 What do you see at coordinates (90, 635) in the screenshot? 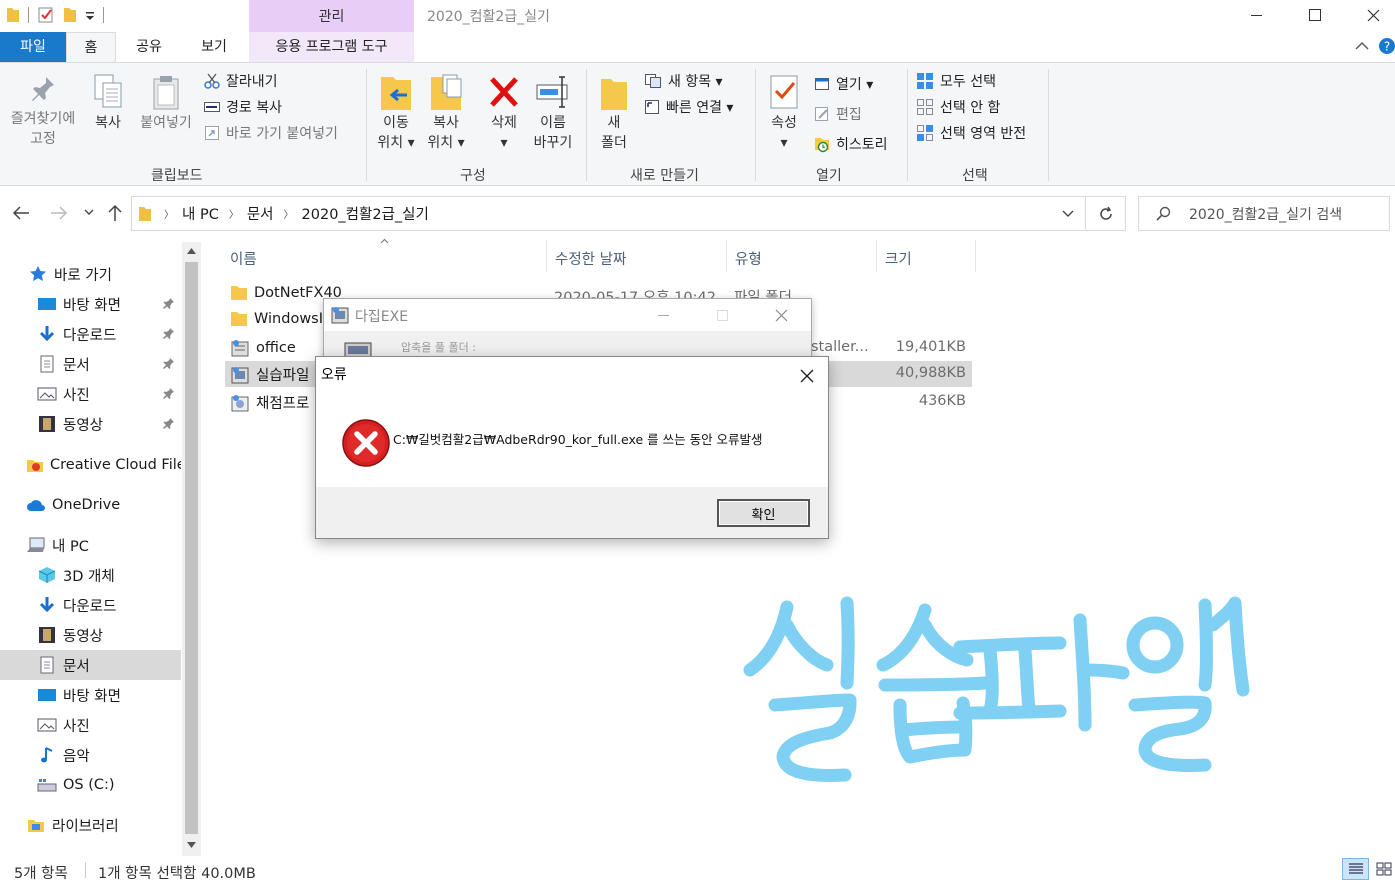
I see `nav-pc-videos: 동영상` at bounding box center [90, 635].